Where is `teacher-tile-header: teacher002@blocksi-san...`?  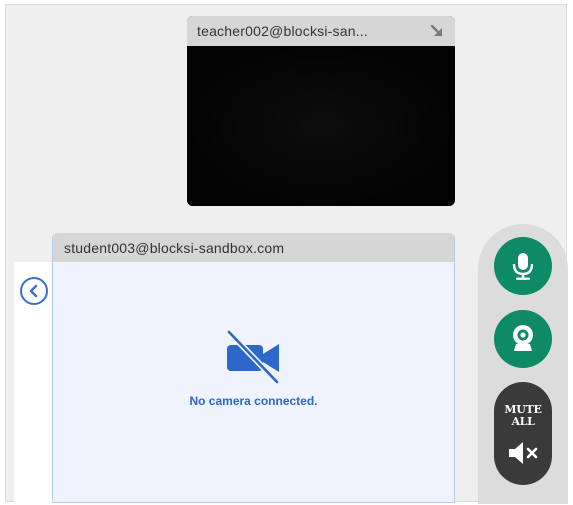
teacher-tile-header: teacher002@blocksi-san... is located at coordinates (321, 31).